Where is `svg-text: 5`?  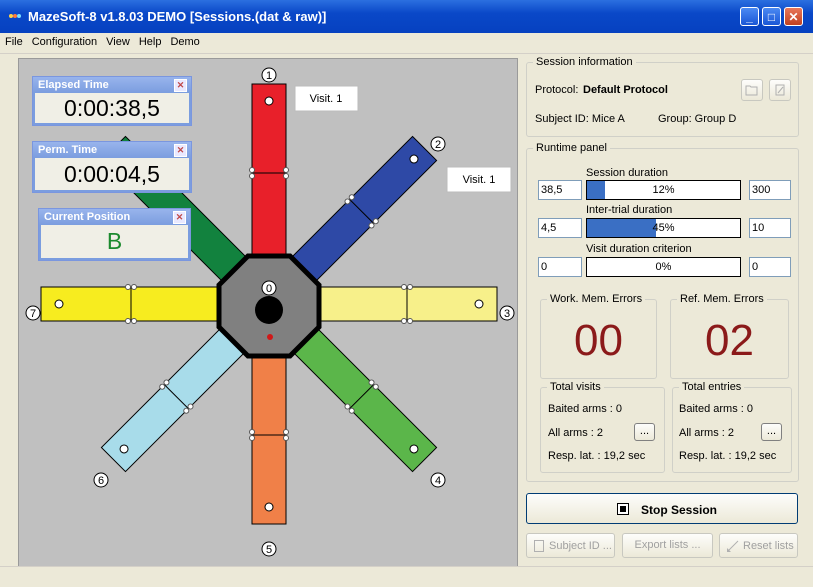 svg-text: 5 is located at coordinates (269, 550).